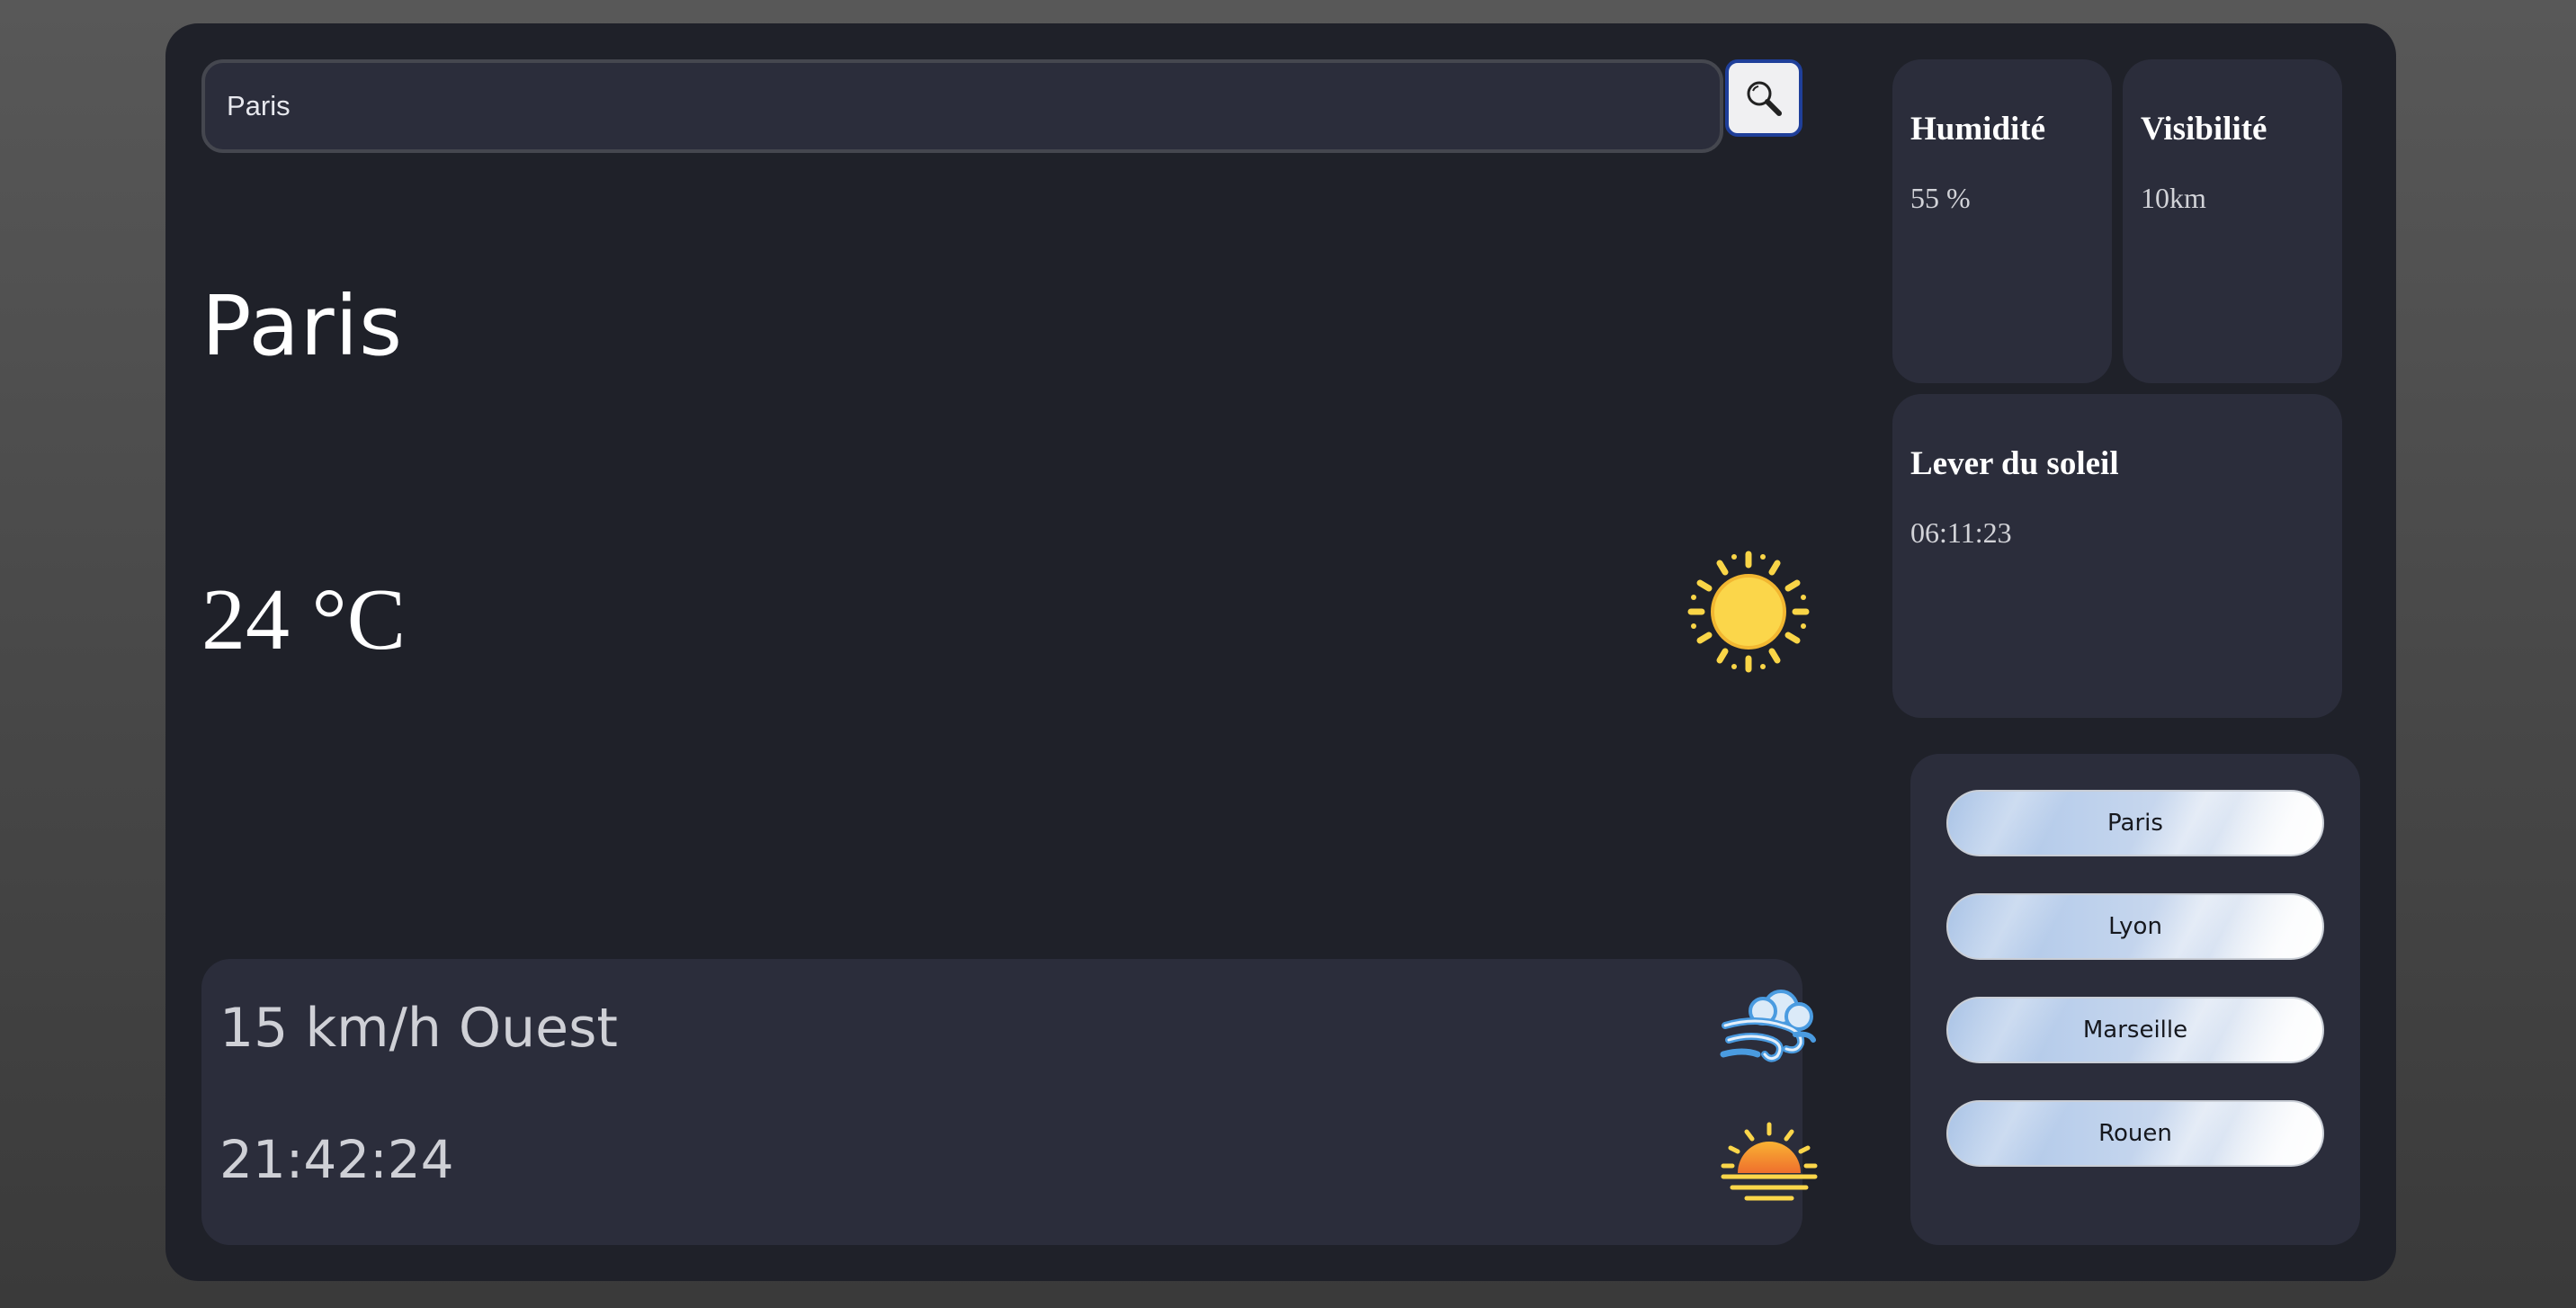  What do you see at coordinates (2002, 221) in the screenshot?
I see `humidity-card: Humidité 55 %` at bounding box center [2002, 221].